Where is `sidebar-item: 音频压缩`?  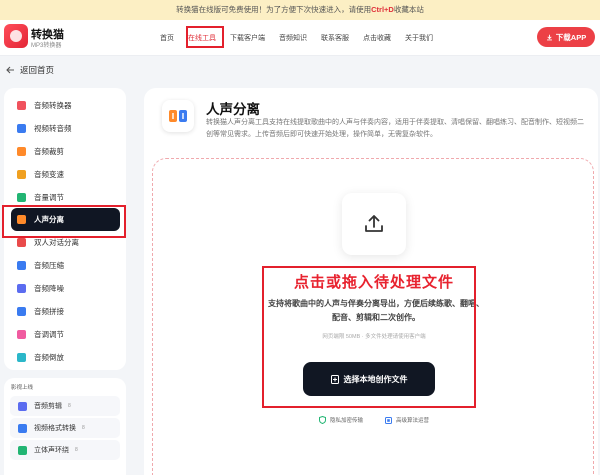 sidebar-item: 音频压缩 is located at coordinates (65, 265).